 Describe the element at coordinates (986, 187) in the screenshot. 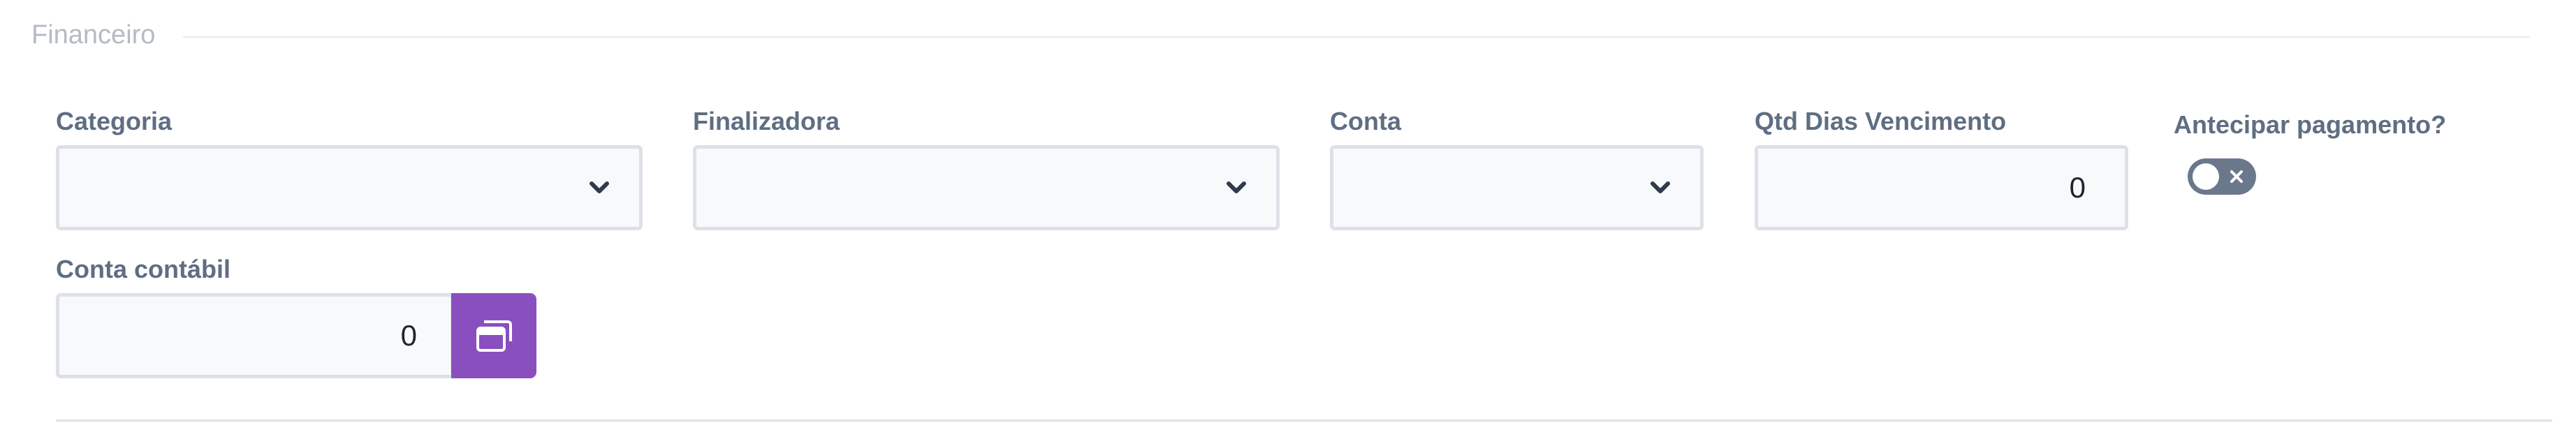

I see `finalizadora-select` at that location.